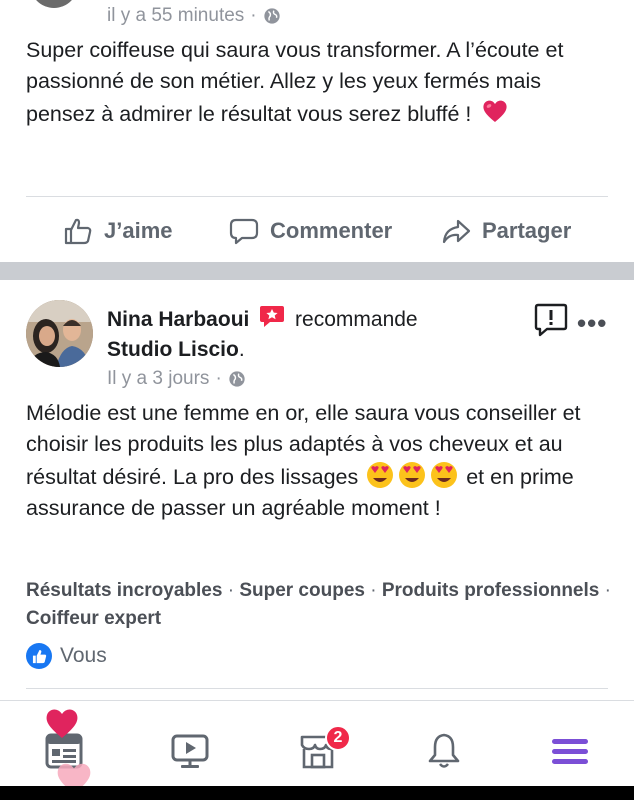 This screenshot has width=634, height=800. I want to click on bell-icon, so click(444, 750).